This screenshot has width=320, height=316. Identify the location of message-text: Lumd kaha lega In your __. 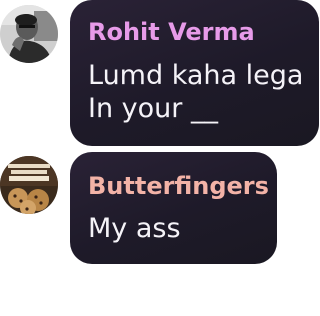
(196, 92).